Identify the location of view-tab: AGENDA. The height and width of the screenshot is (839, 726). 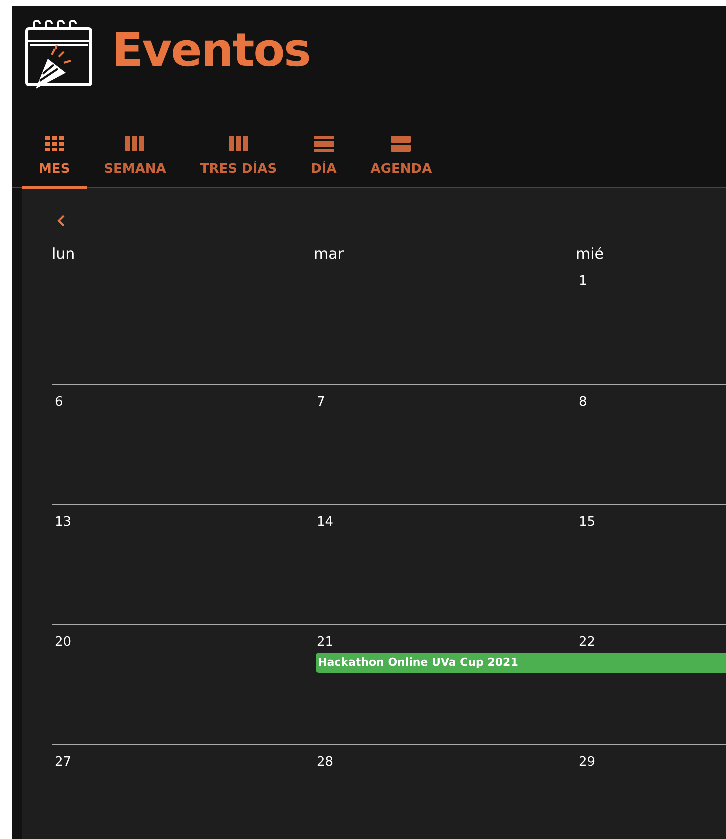
(402, 161).